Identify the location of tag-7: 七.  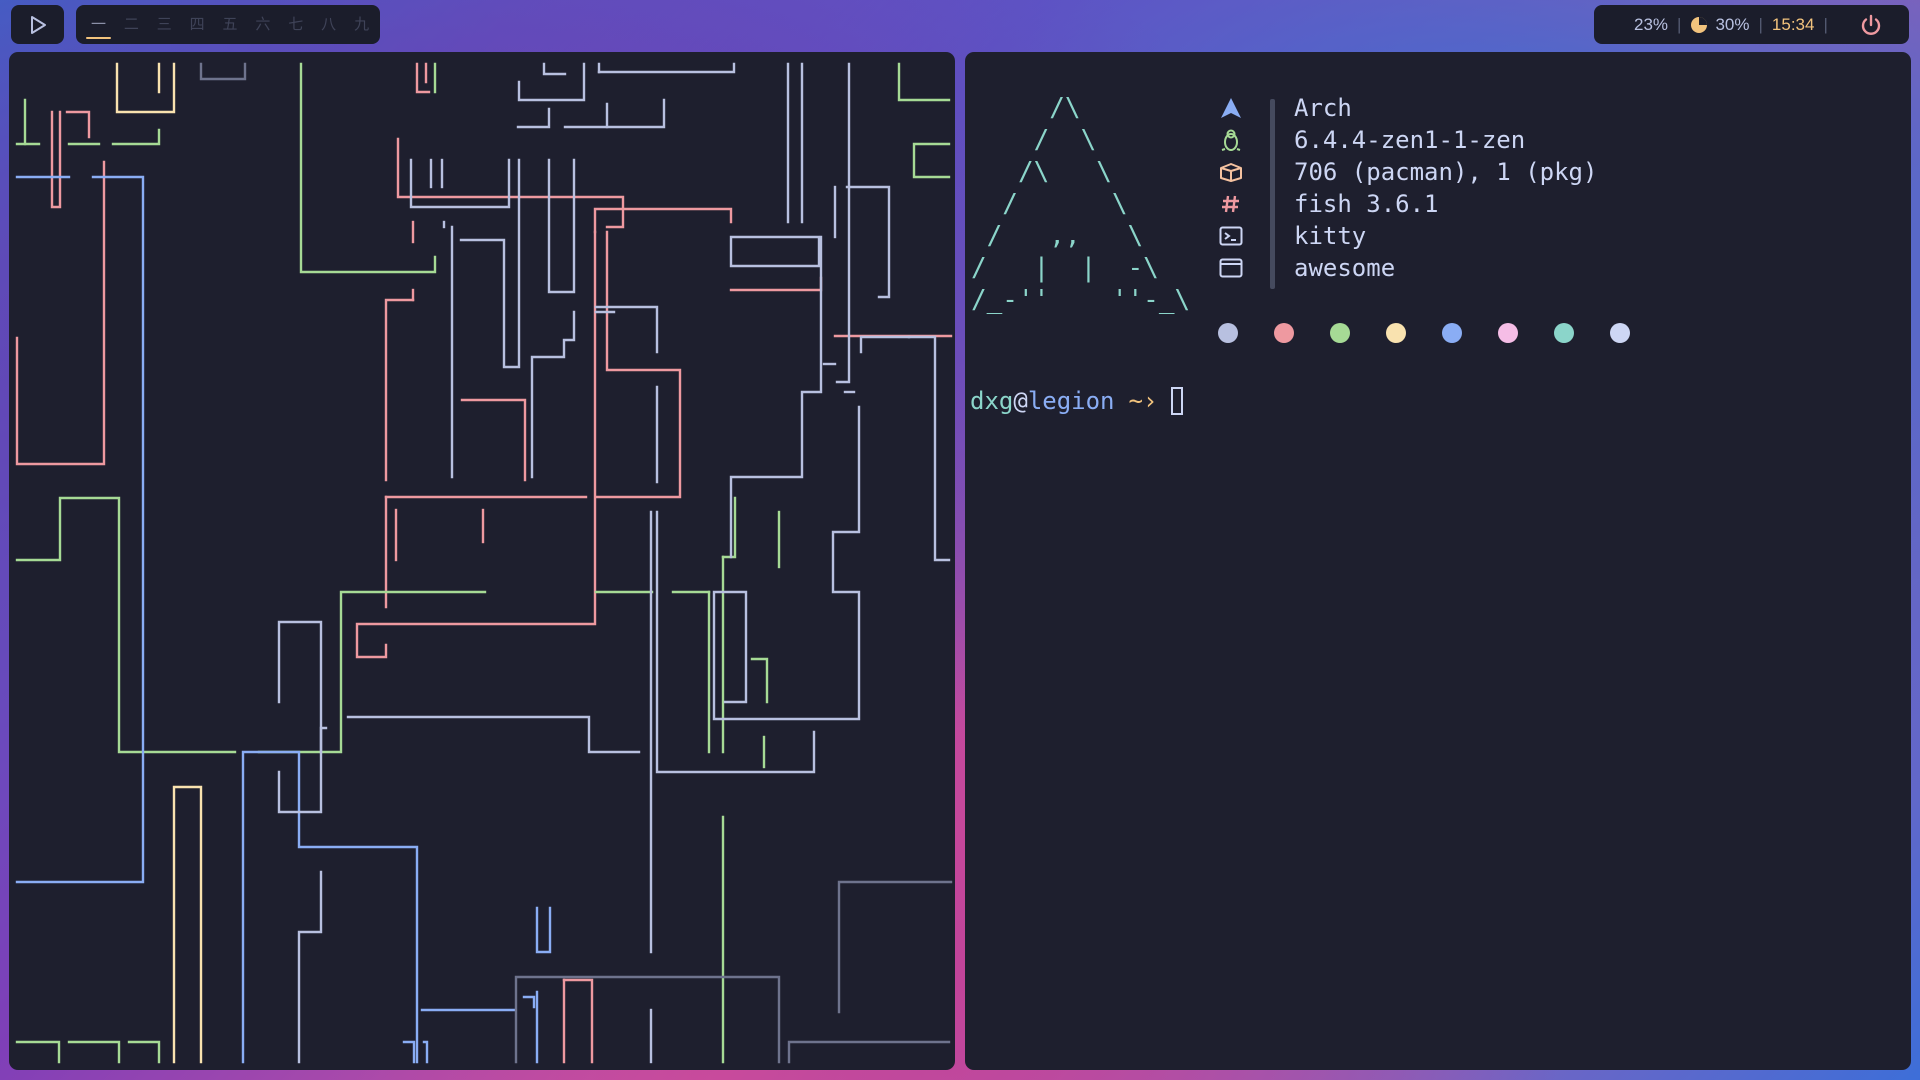
(295, 24).